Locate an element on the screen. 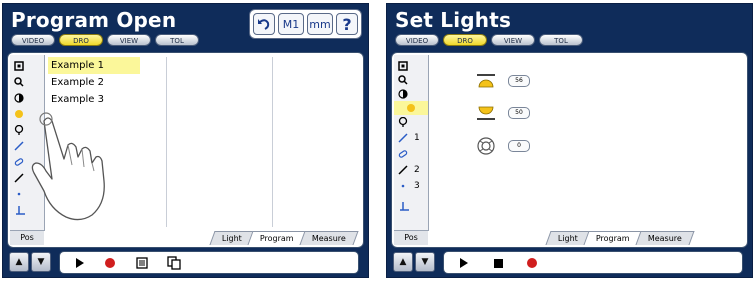 The image size is (756, 281). toolbox: M1 mm ? is located at coordinates (305, 24).